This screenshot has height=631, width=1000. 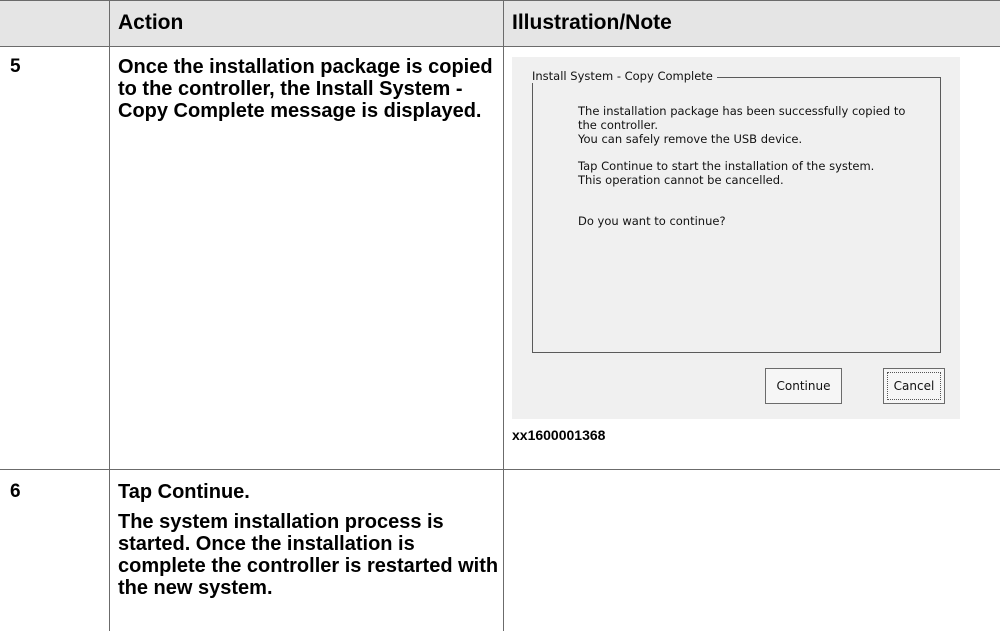 I want to click on header-action: Action, so click(x=151, y=22).